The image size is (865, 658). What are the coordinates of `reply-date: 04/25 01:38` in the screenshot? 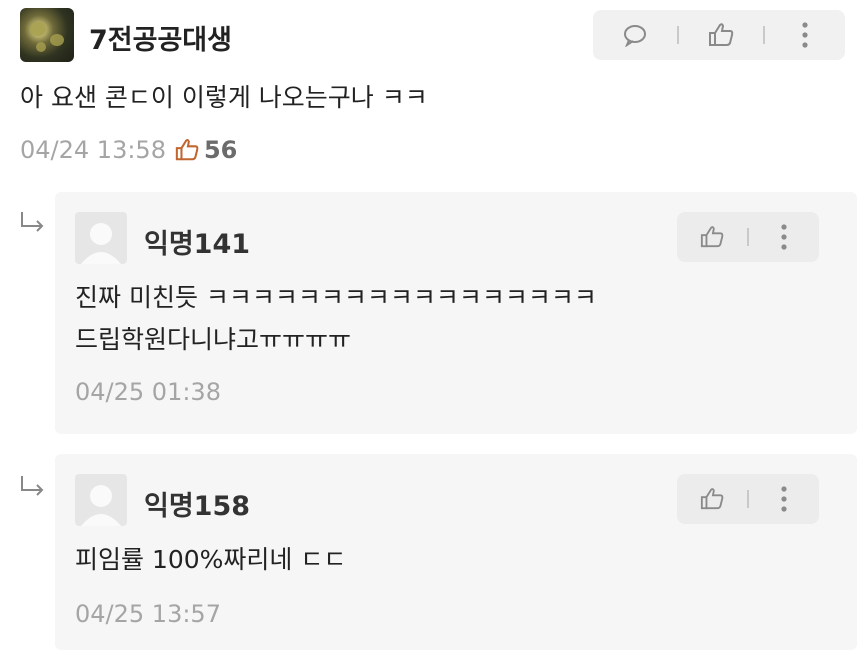 It's located at (148, 392).